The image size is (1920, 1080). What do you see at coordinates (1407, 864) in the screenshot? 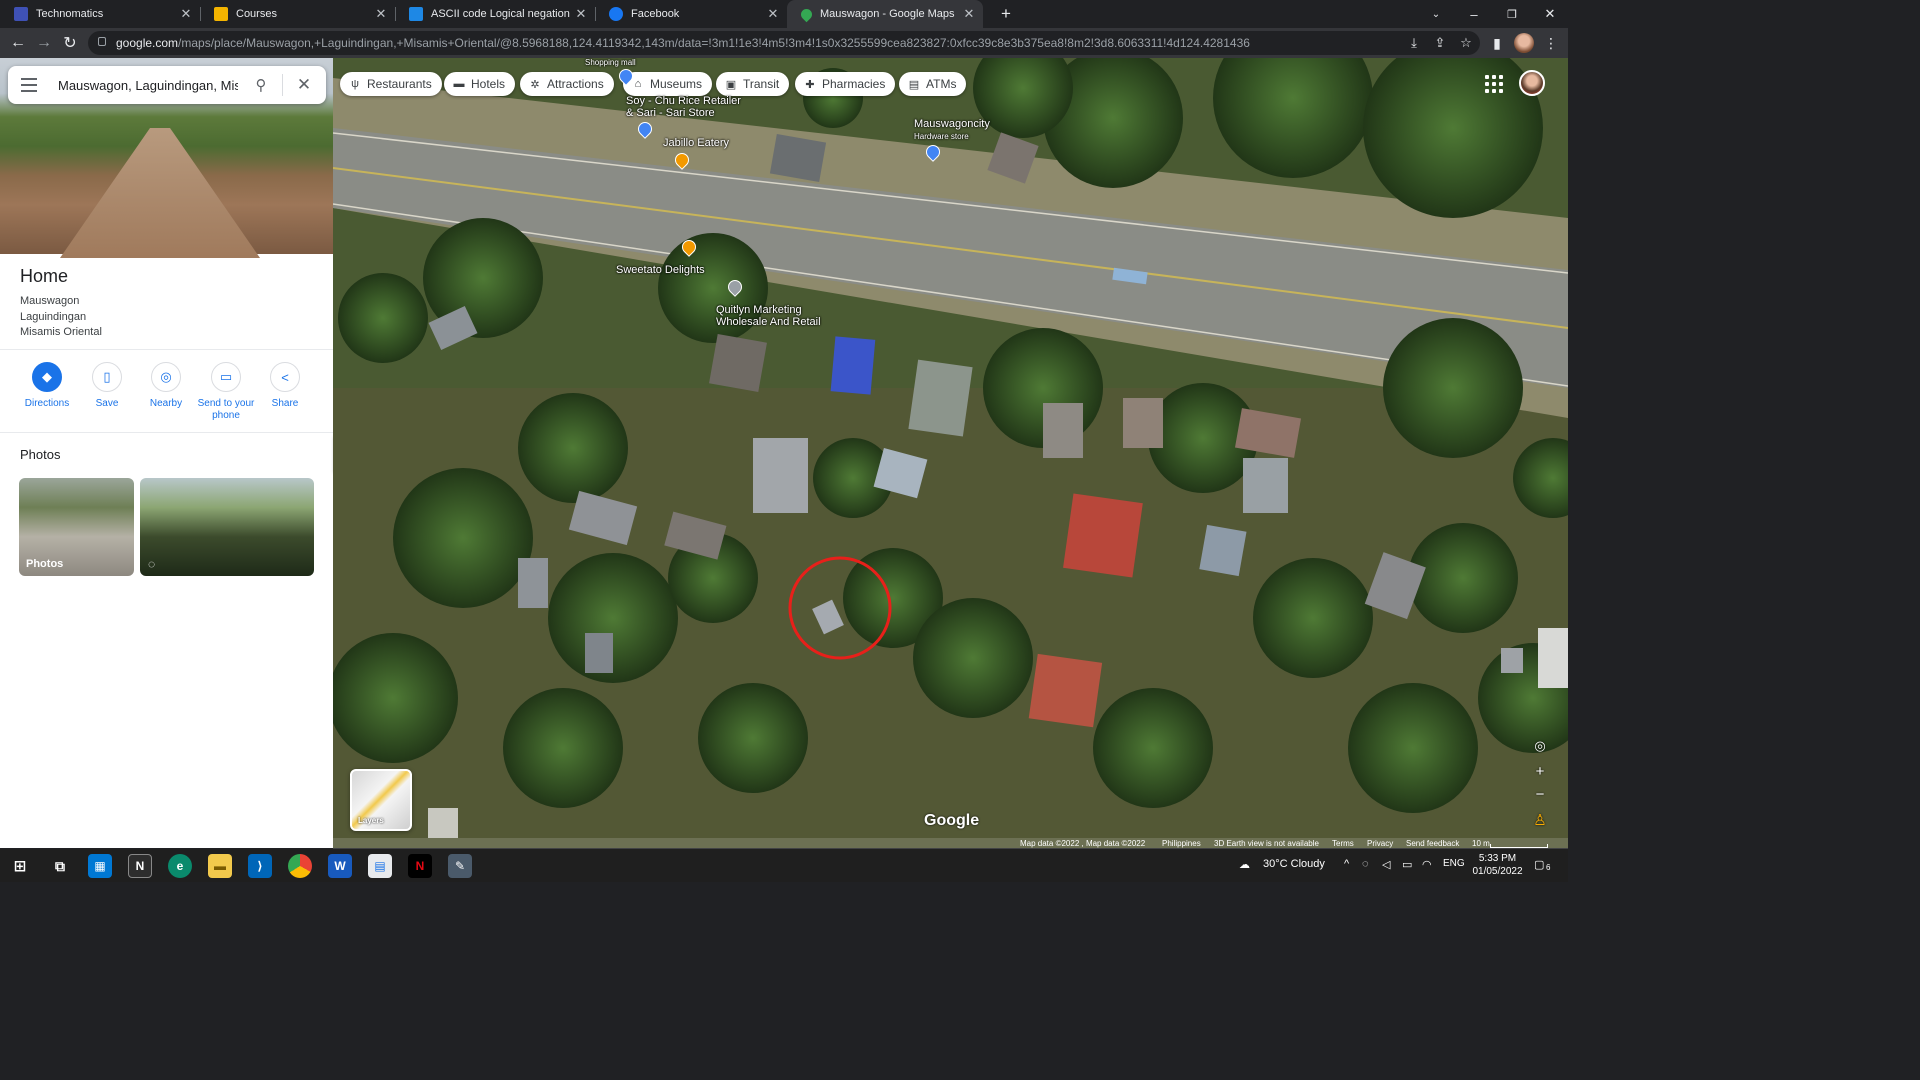
I see `battery-icon: ▭` at bounding box center [1407, 864].